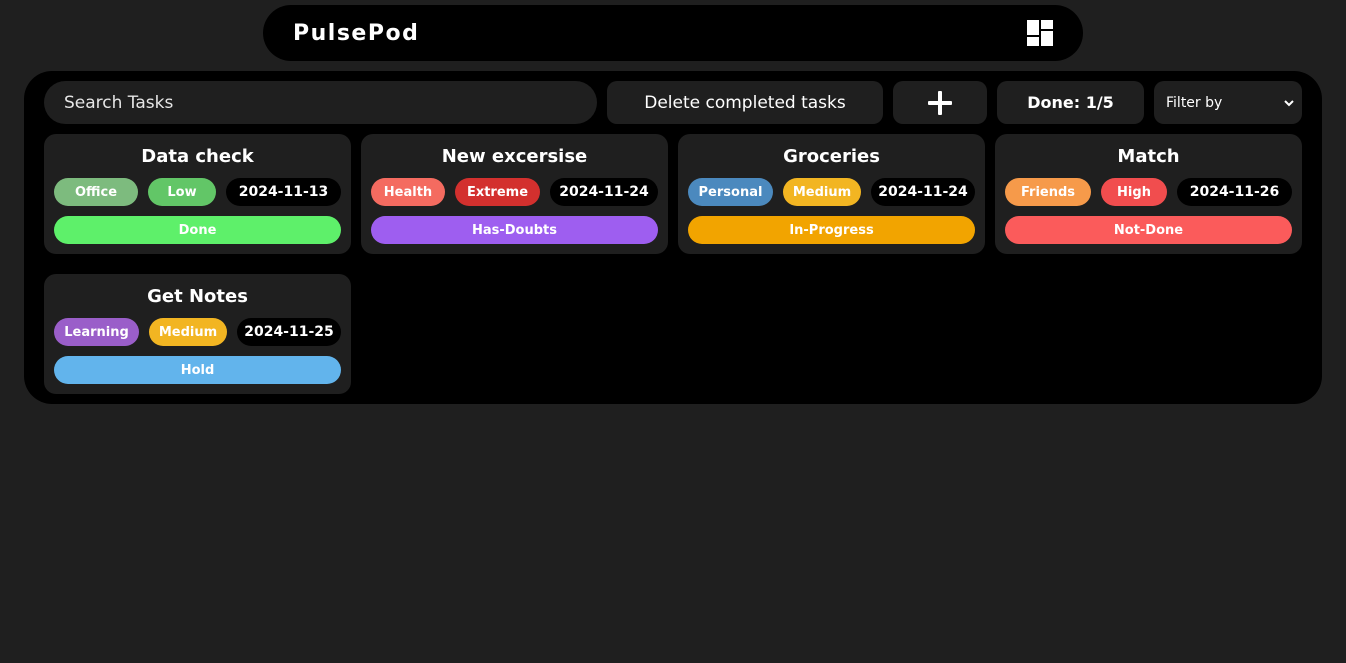 This screenshot has height=663, width=1346. Describe the element at coordinates (514, 230) in the screenshot. I see `status-button: Has-Doubts` at that location.